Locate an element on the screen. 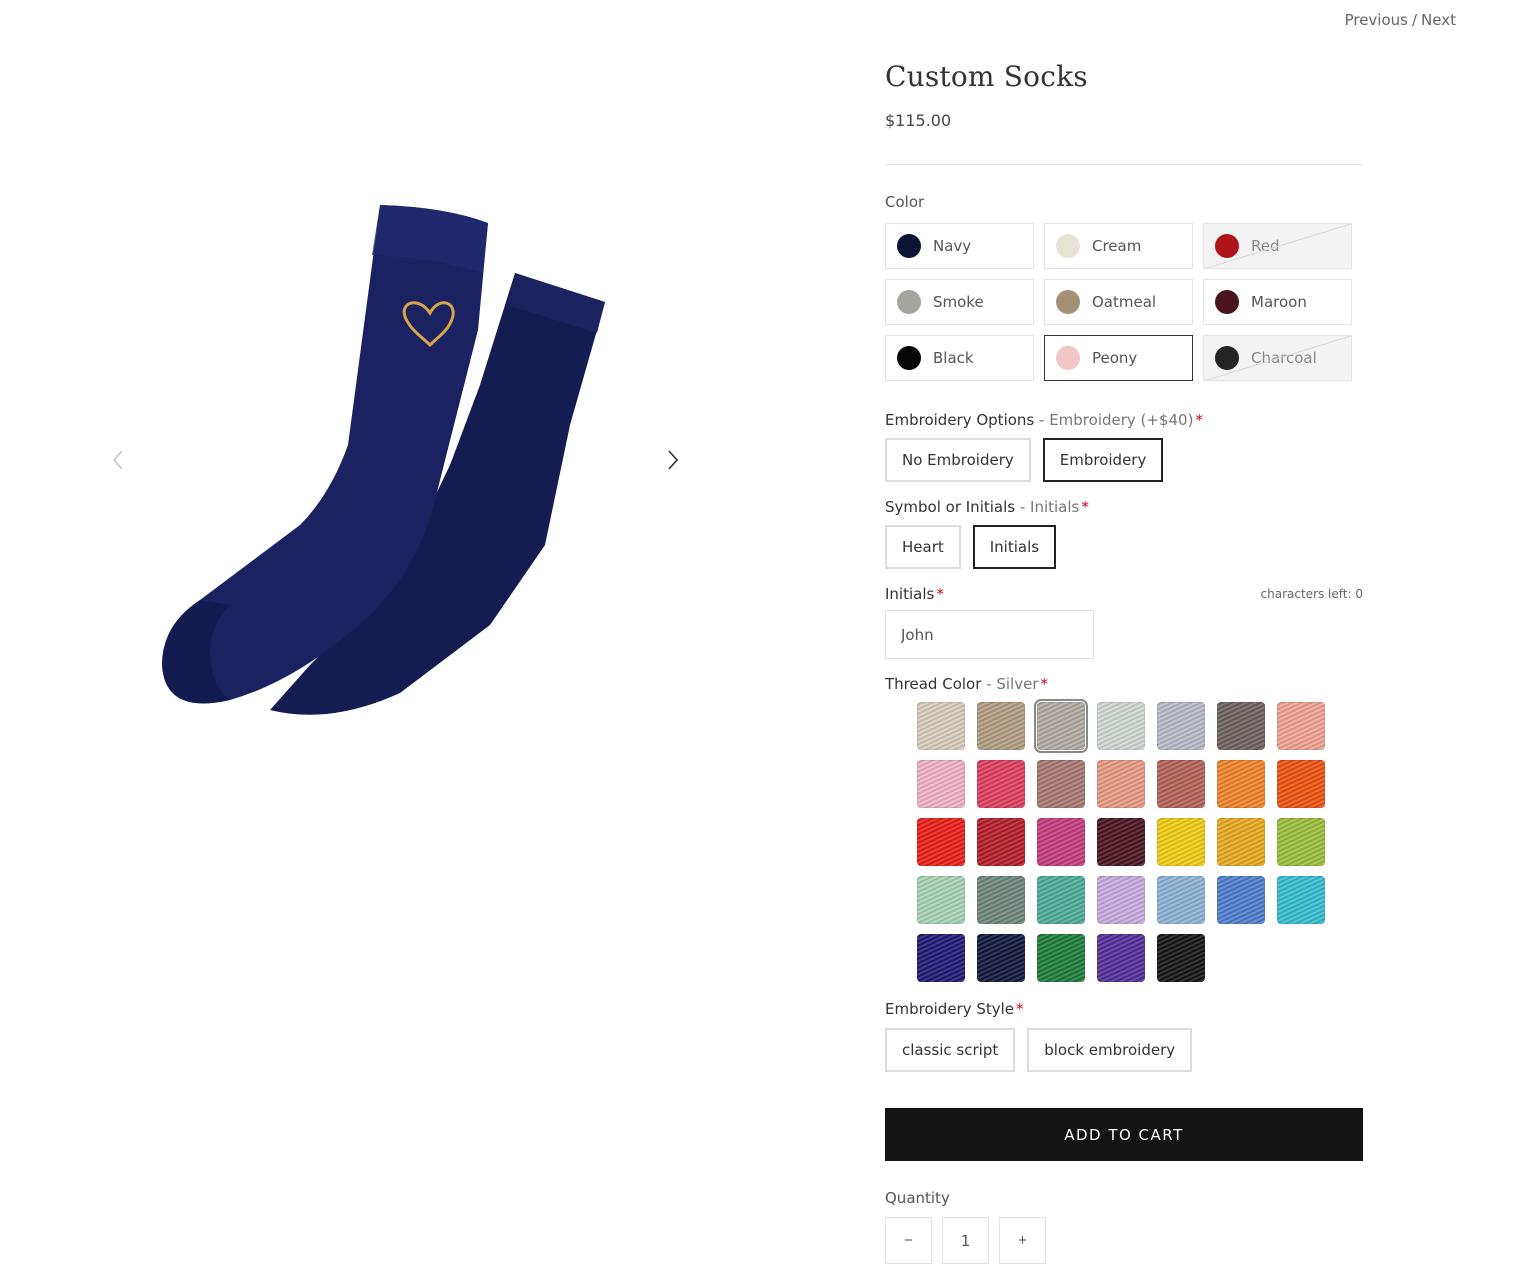 This screenshot has height=1286, width=1536. thread-color-swatches is located at coordinates (1140, 840).